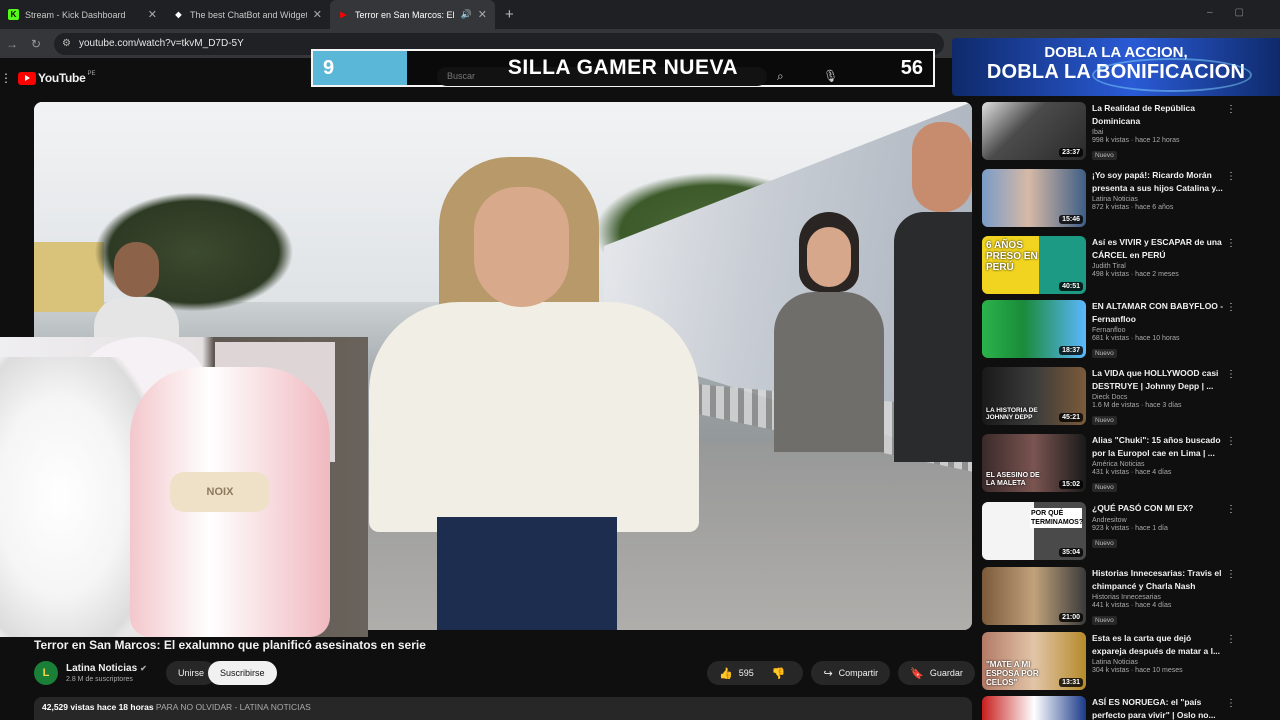 The image size is (1280, 720). I want to click on video-thumbnail, so click(1034, 708).